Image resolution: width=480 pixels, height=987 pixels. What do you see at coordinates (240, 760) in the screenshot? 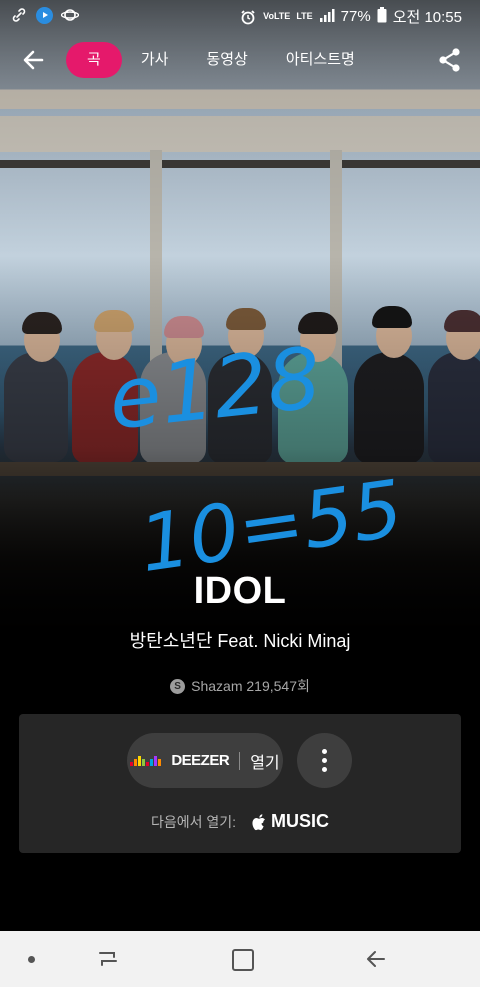
I see `divider` at bounding box center [240, 760].